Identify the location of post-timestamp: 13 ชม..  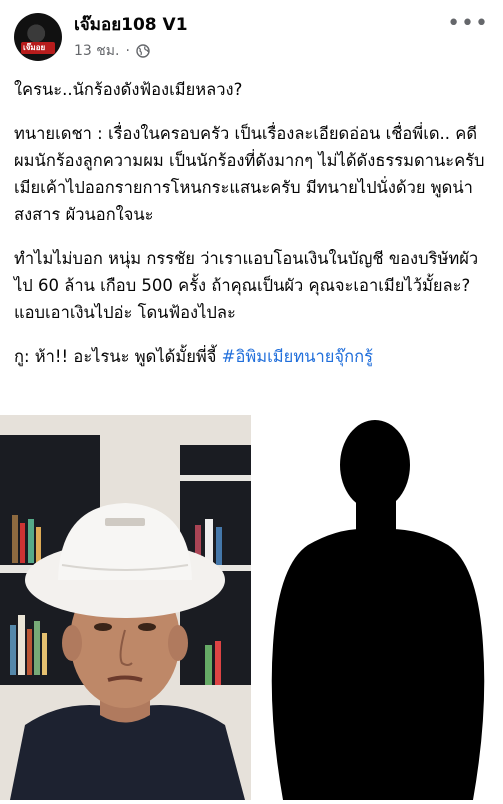
(96, 51).